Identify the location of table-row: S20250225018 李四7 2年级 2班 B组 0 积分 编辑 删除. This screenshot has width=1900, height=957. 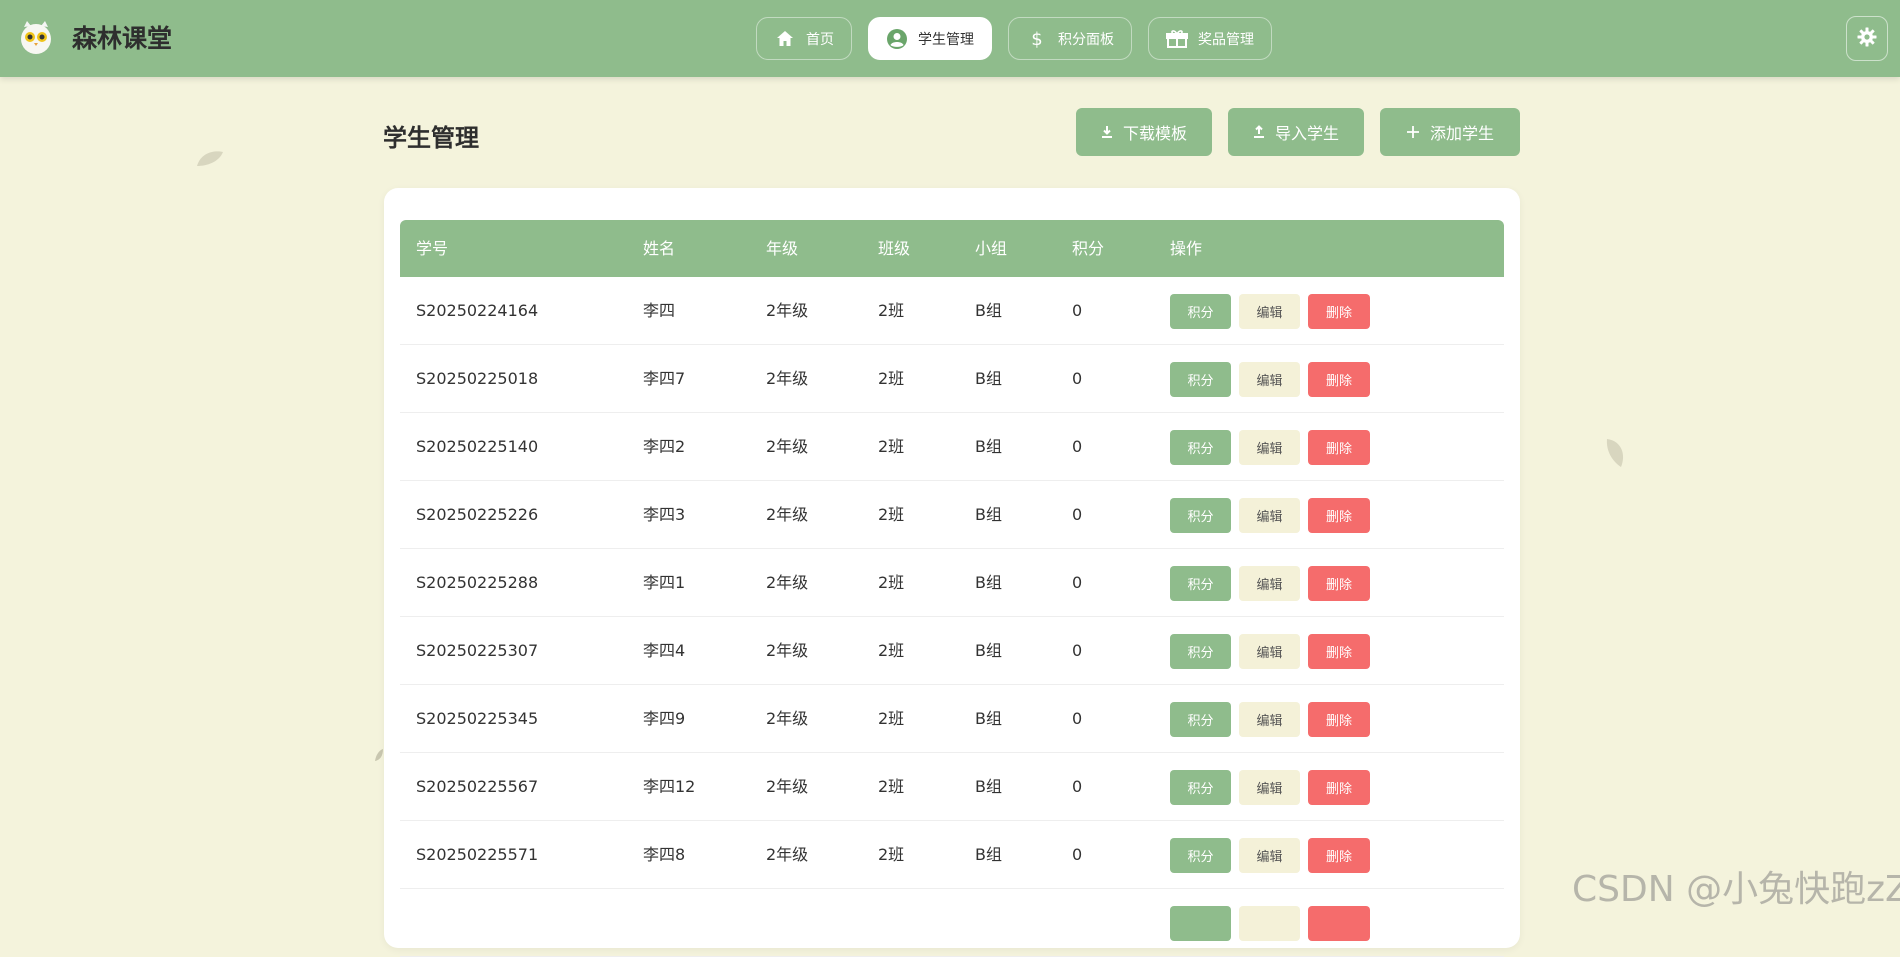
(952, 379).